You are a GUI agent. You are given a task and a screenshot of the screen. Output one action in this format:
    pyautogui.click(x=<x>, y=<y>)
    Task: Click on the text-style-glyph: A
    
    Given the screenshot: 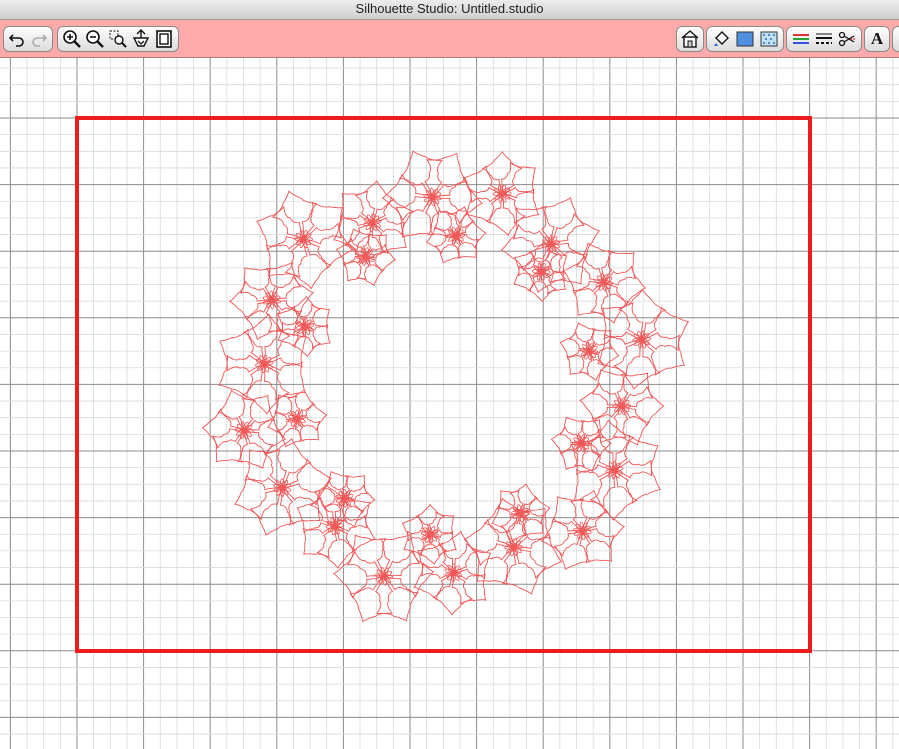 What is the action you would take?
    pyautogui.click(x=877, y=38)
    